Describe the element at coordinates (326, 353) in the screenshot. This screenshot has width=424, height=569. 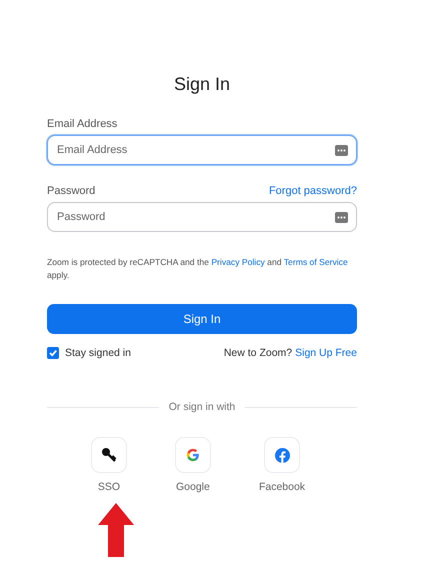
I see `sign-up-link: Sign Up Free` at that location.